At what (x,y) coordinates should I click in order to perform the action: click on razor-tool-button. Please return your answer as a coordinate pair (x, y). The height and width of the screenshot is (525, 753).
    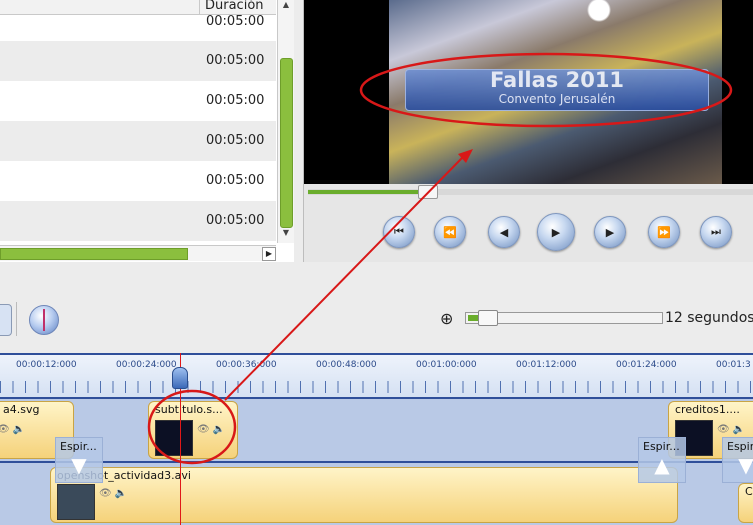
    Looking at the image, I should click on (44, 320).